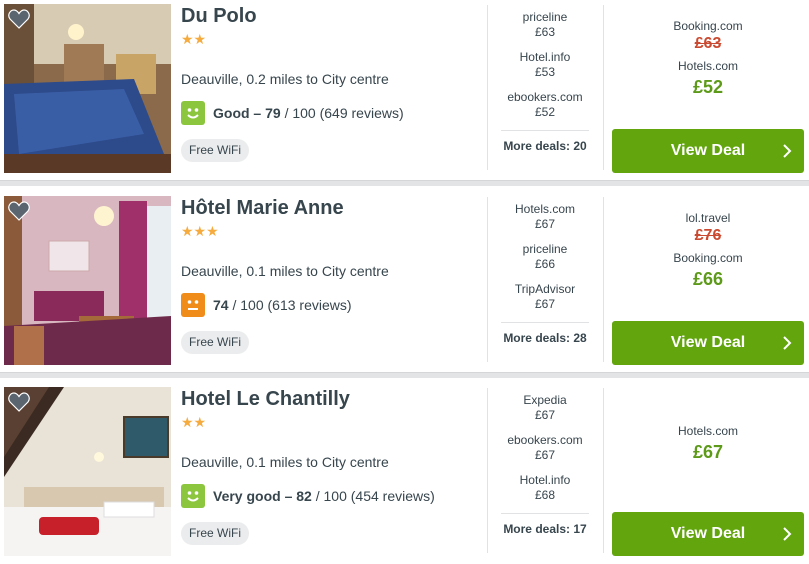 This screenshot has width=809, height=564. I want to click on more-deals-link: More deals: 28, so click(545, 333).